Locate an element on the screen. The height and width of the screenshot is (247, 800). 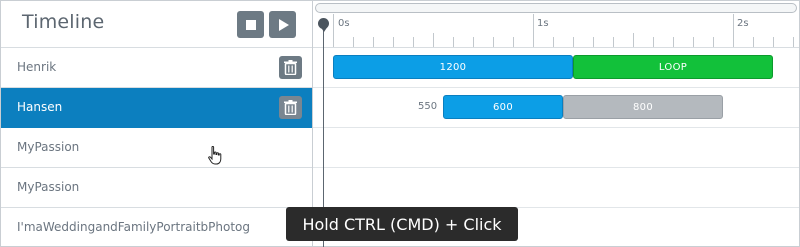
stop-icon is located at coordinates (250, 24).